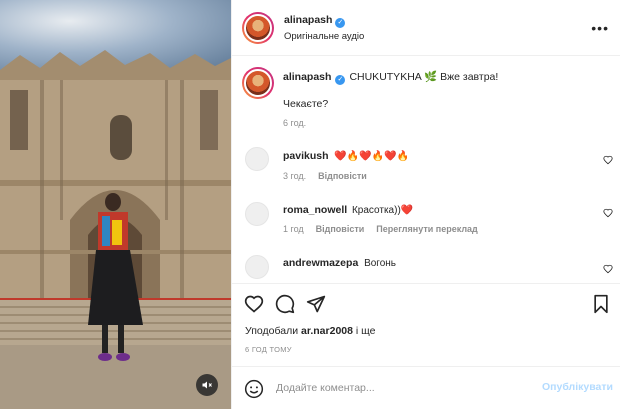 Image resolution: width=620 pixels, height=409 pixels. I want to click on author-avatar, so click(258, 28).